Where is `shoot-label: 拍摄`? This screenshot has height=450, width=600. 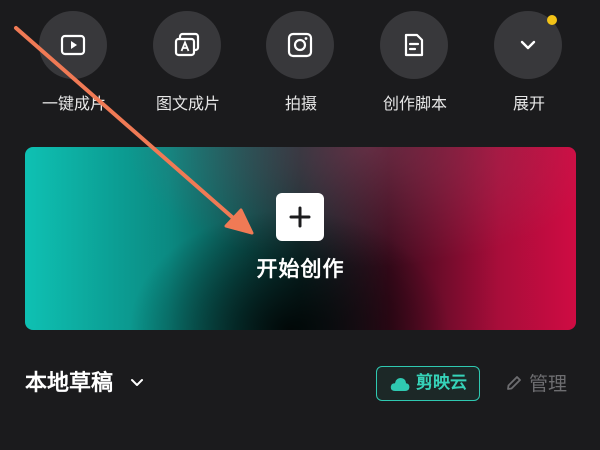 shoot-label: 拍摄 is located at coordinates (300, 103).